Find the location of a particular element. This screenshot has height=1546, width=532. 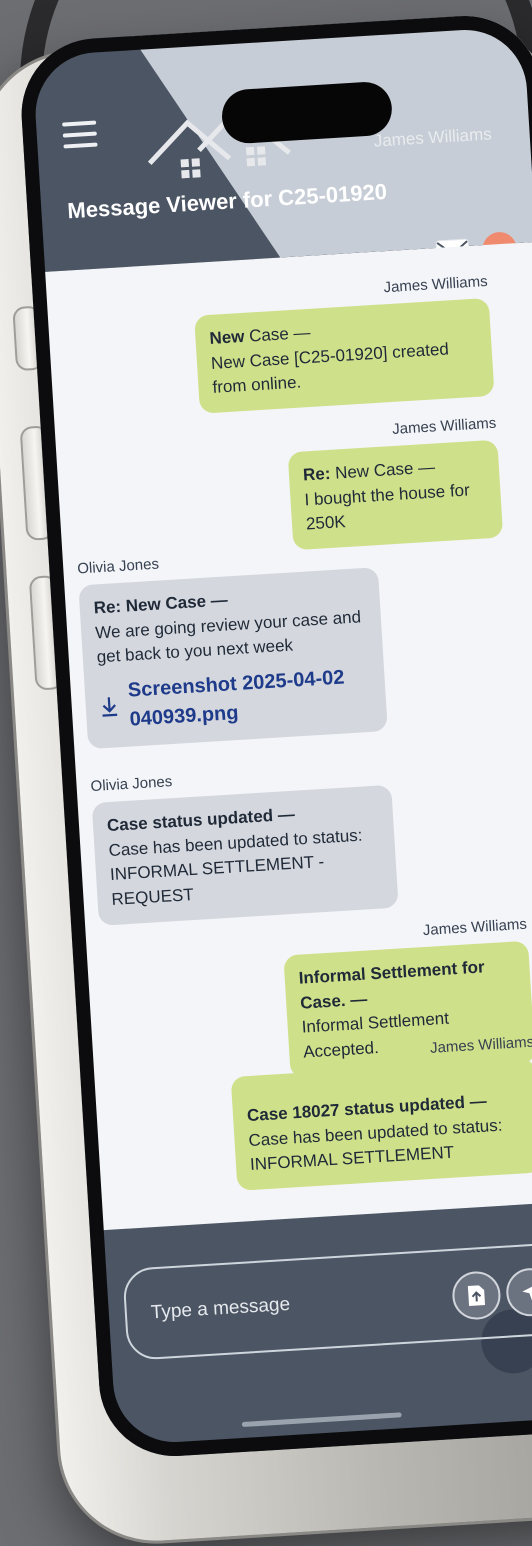

message-subject: Re: is located at coordinates (316, 474).